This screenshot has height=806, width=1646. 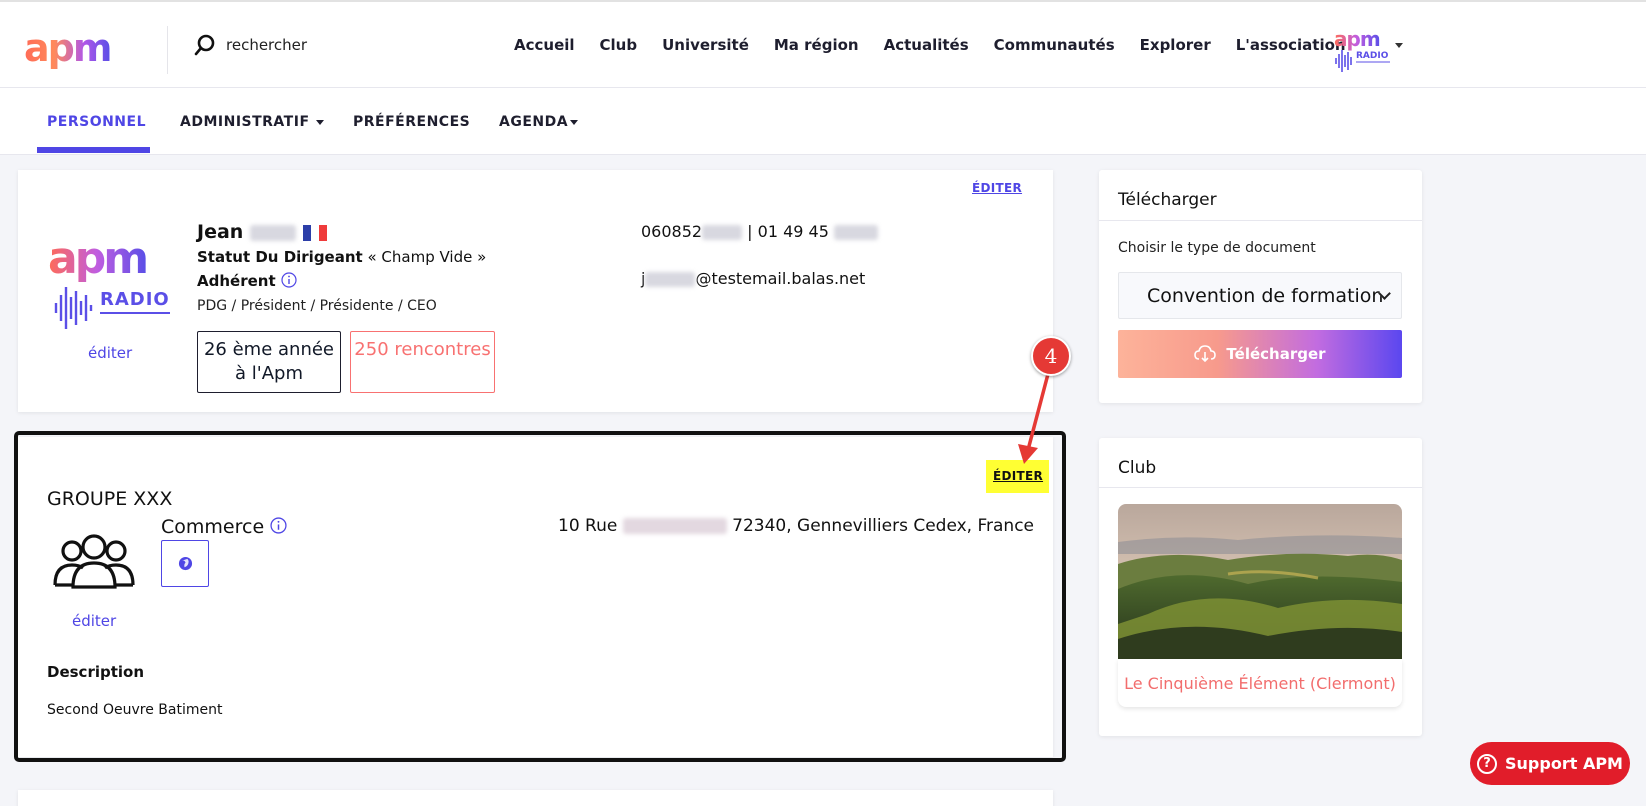 What do you see at coordinates (1051, 356) in the screenshot?
I see `annotation-step-badge: 4` at bounding box center [1051, 356].